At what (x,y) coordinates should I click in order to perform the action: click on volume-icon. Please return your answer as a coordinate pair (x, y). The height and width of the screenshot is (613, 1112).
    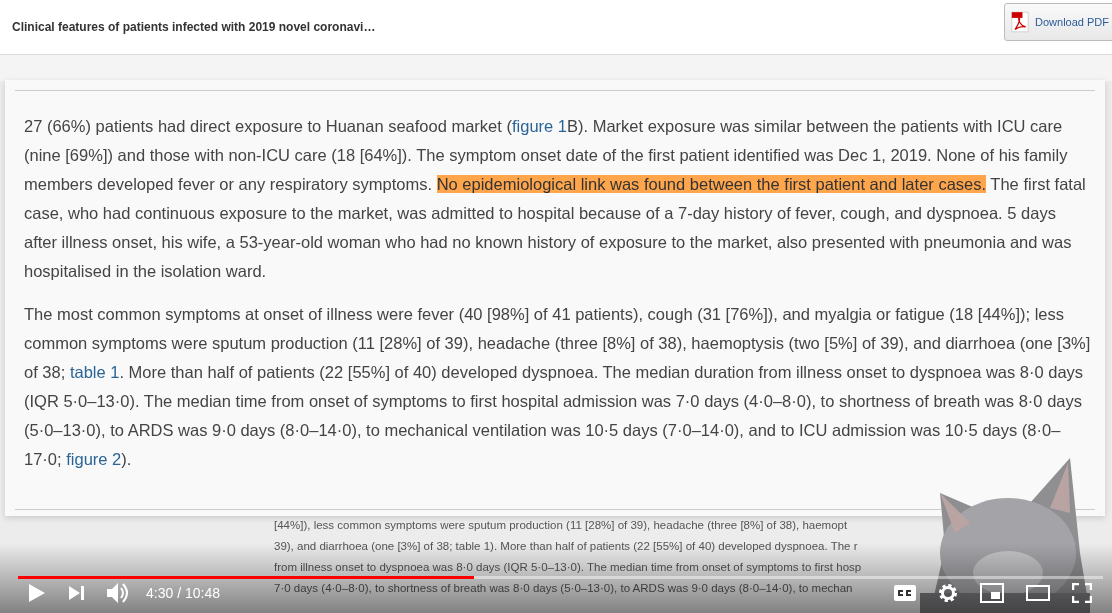
    Looking at the image, I should click on (118, 593).